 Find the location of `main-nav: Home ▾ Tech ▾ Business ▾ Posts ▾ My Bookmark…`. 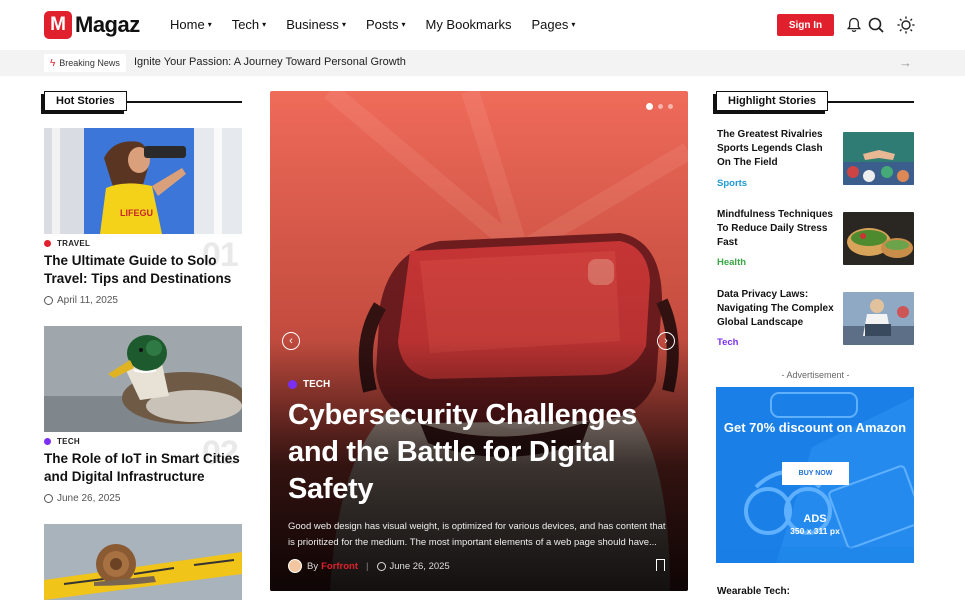

main-nav: Home ▾ Tech ▾ Business ▾ Posts ▾ My Bookmark… is located at coordinates (382, 24).